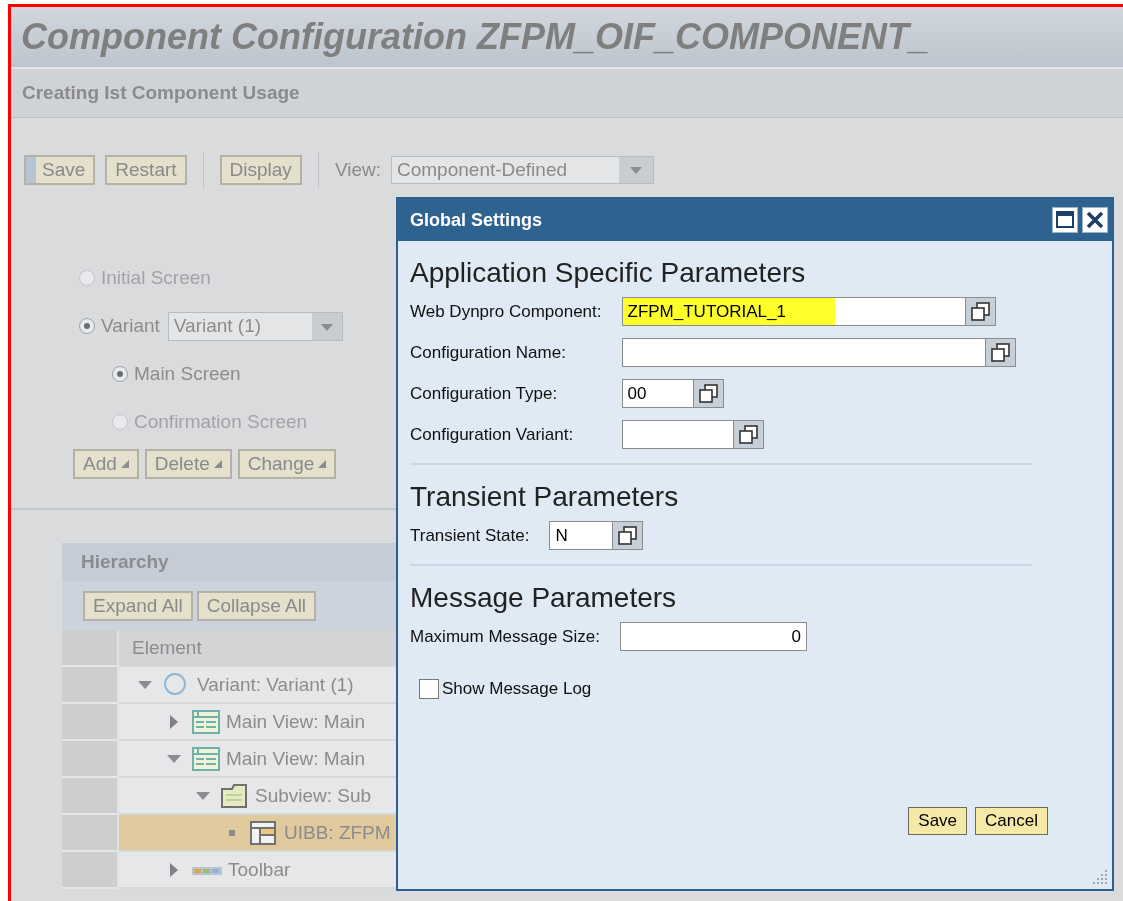 This screenshot has width=1123, height=901. What do you see at coordinates (275, 684) in the screenshot?
I see `tree-label: Variant: Variant (1)` at bounding box center [275, 684].